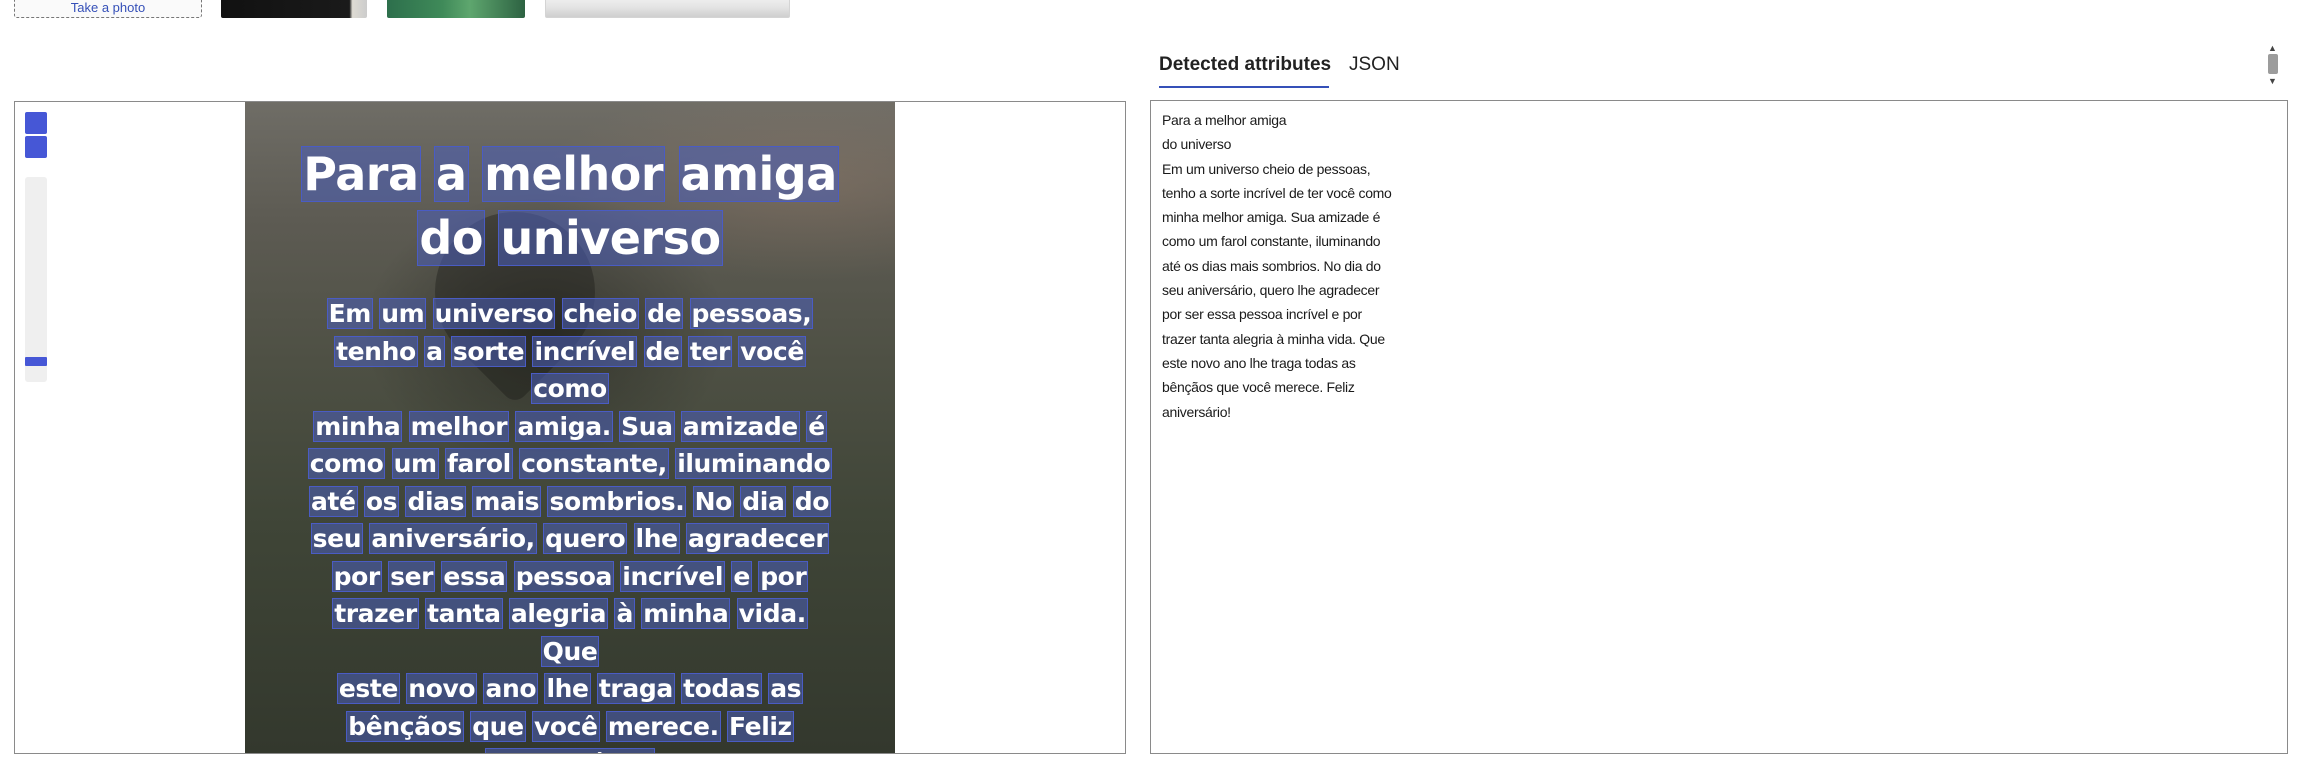  I want to click on zoom-slider, so click(36, 279).